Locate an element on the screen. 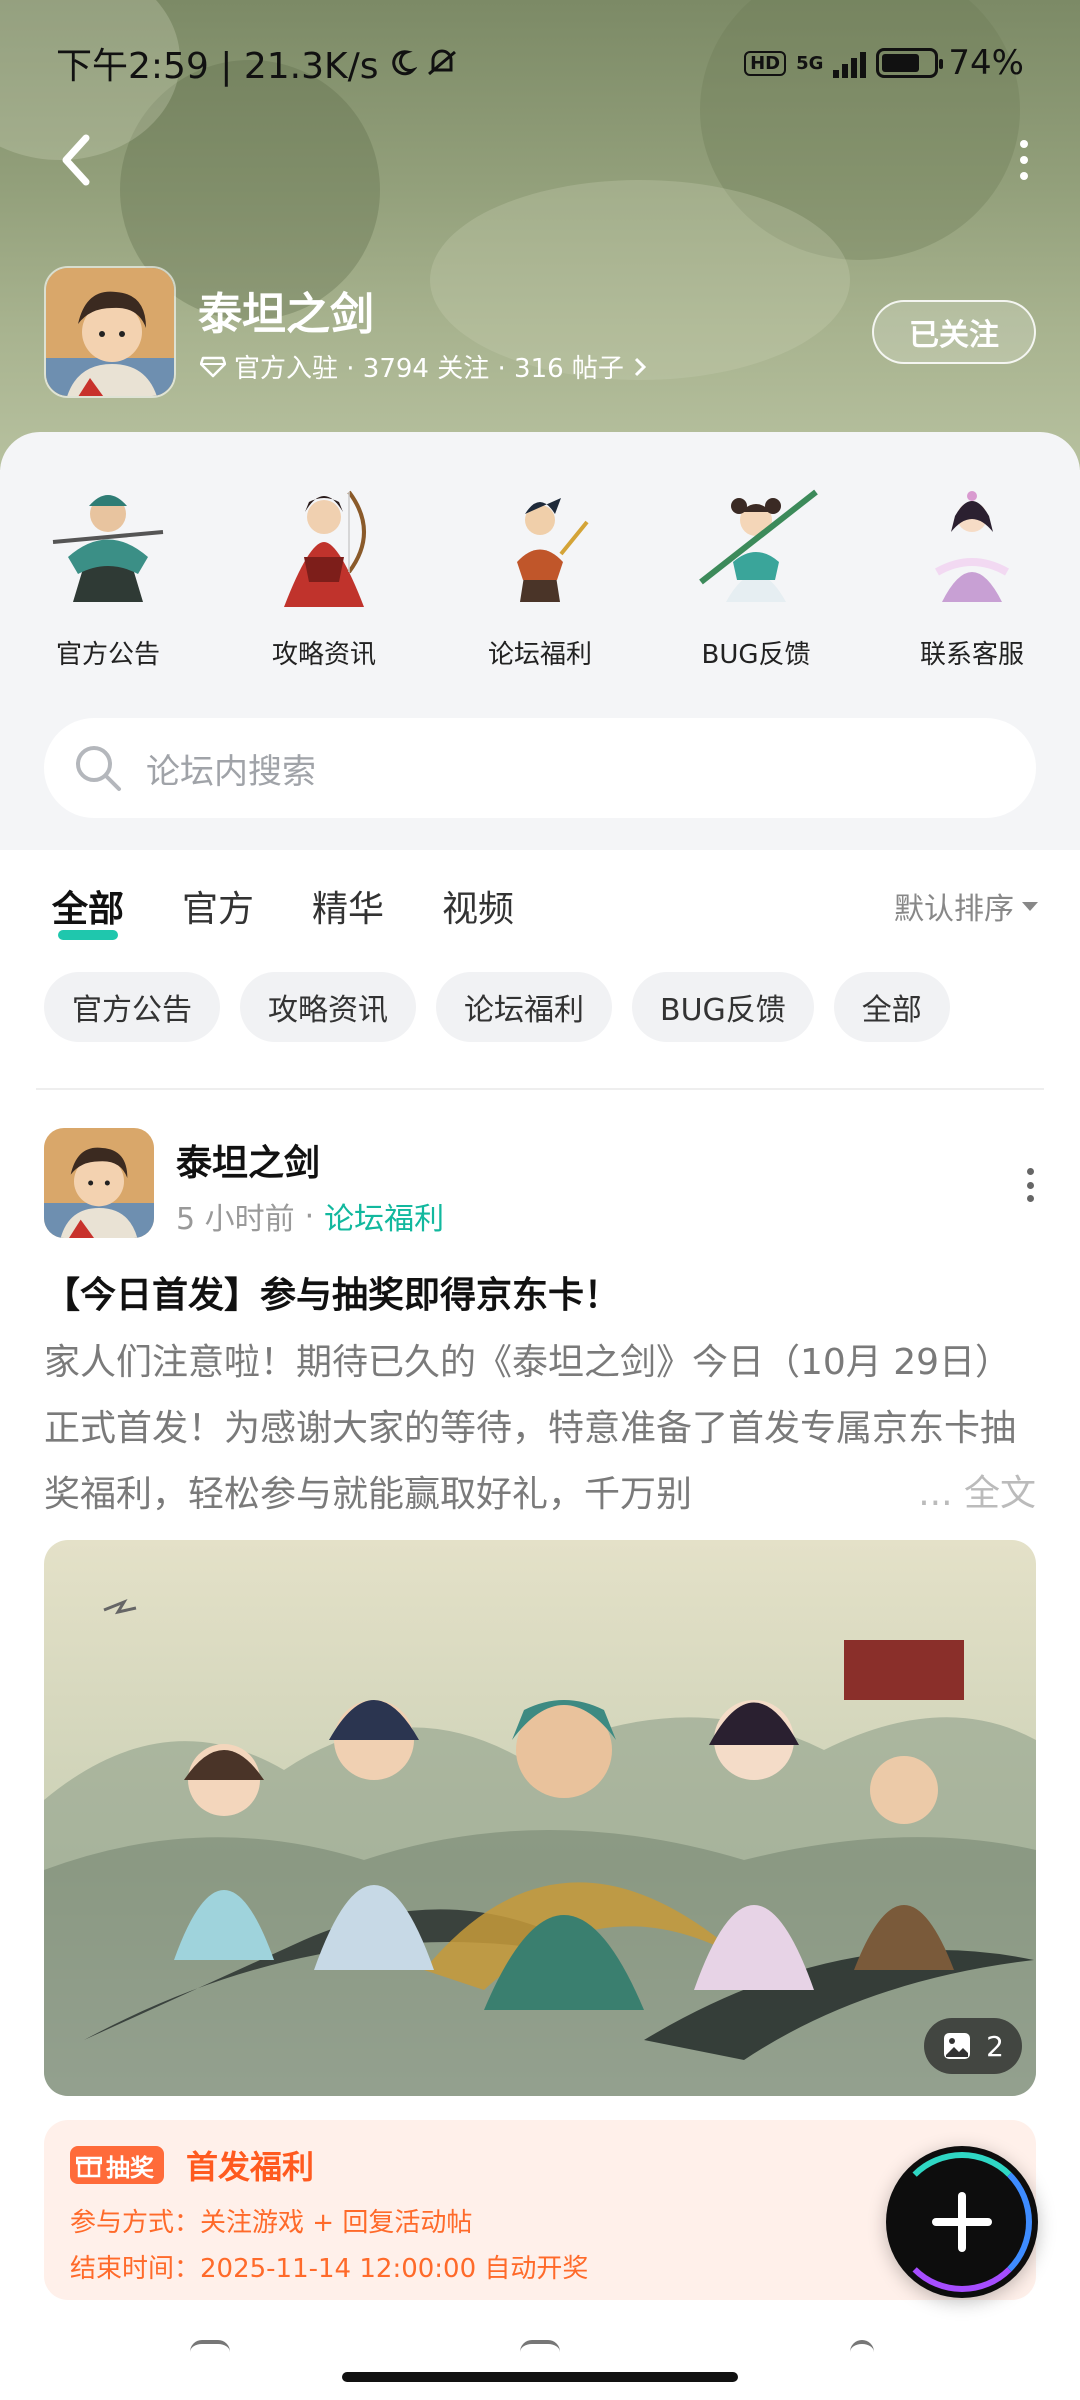  post-category-link: 论坛福利 is located at coordinates (384, 1216).